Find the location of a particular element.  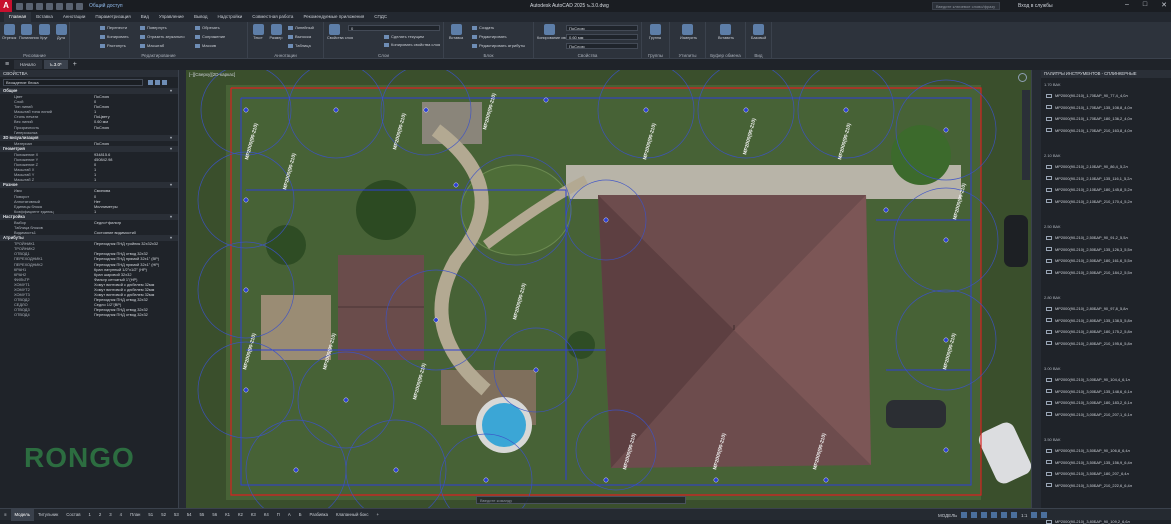

layout-tab: 53 is located at coordinates (176, 515).